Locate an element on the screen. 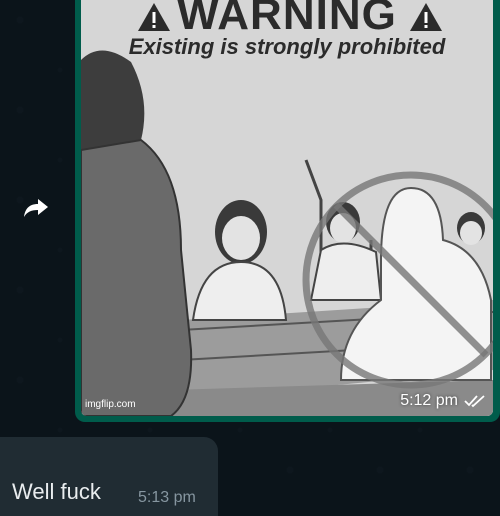 This screenshot has width=500, height=516. image-message-meta: 5:12 pm is located at coordinates (443, 401).